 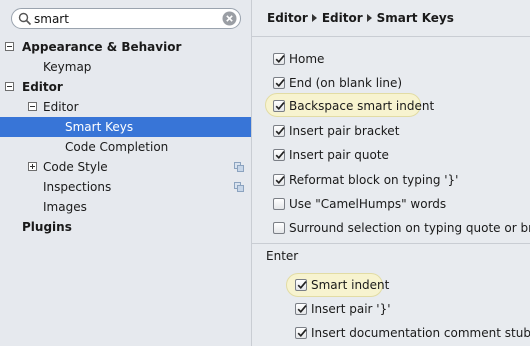 I want to click on tree-item-editor: Editor, so click(x=125, y=87).